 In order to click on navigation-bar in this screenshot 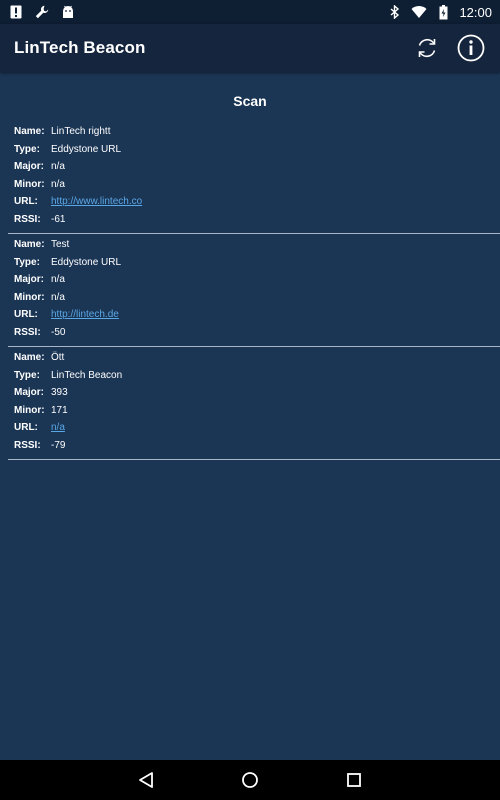, I will do `click(250, 780)`.